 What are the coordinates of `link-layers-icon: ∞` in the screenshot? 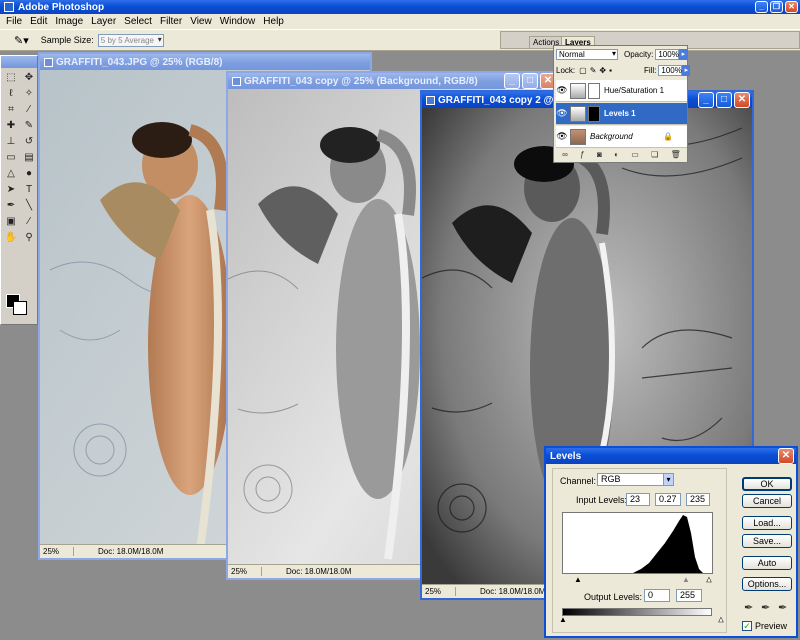 It's located at (565, 155).